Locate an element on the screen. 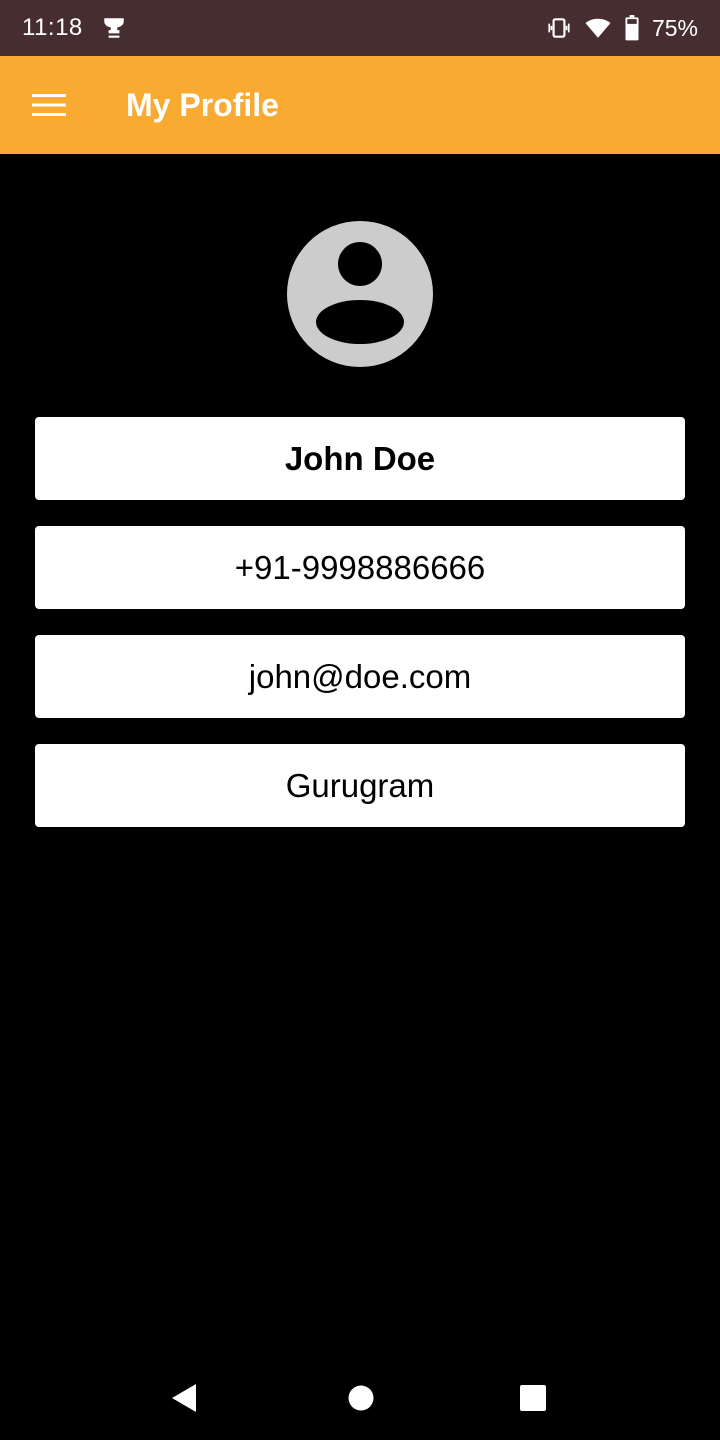  page-title: My Profile is located at coordinates (202, 104).